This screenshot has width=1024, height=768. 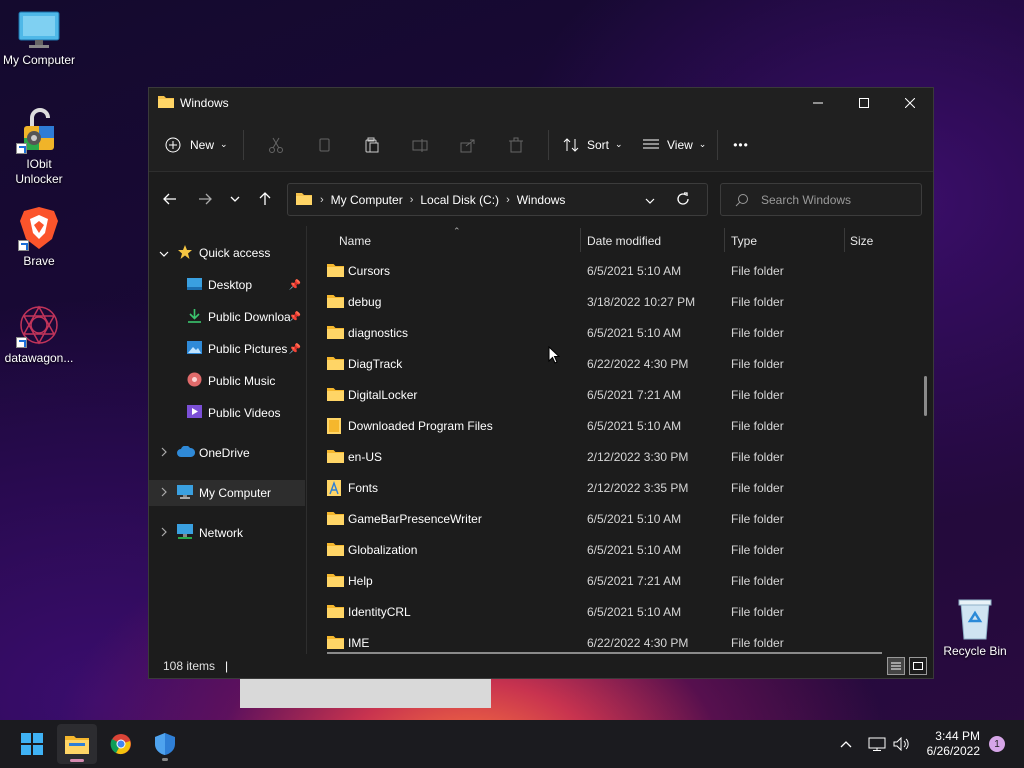 I want to click on file-row: en-US 2/12/2022 3:30 PM File folder, so click(x=609, y=456).